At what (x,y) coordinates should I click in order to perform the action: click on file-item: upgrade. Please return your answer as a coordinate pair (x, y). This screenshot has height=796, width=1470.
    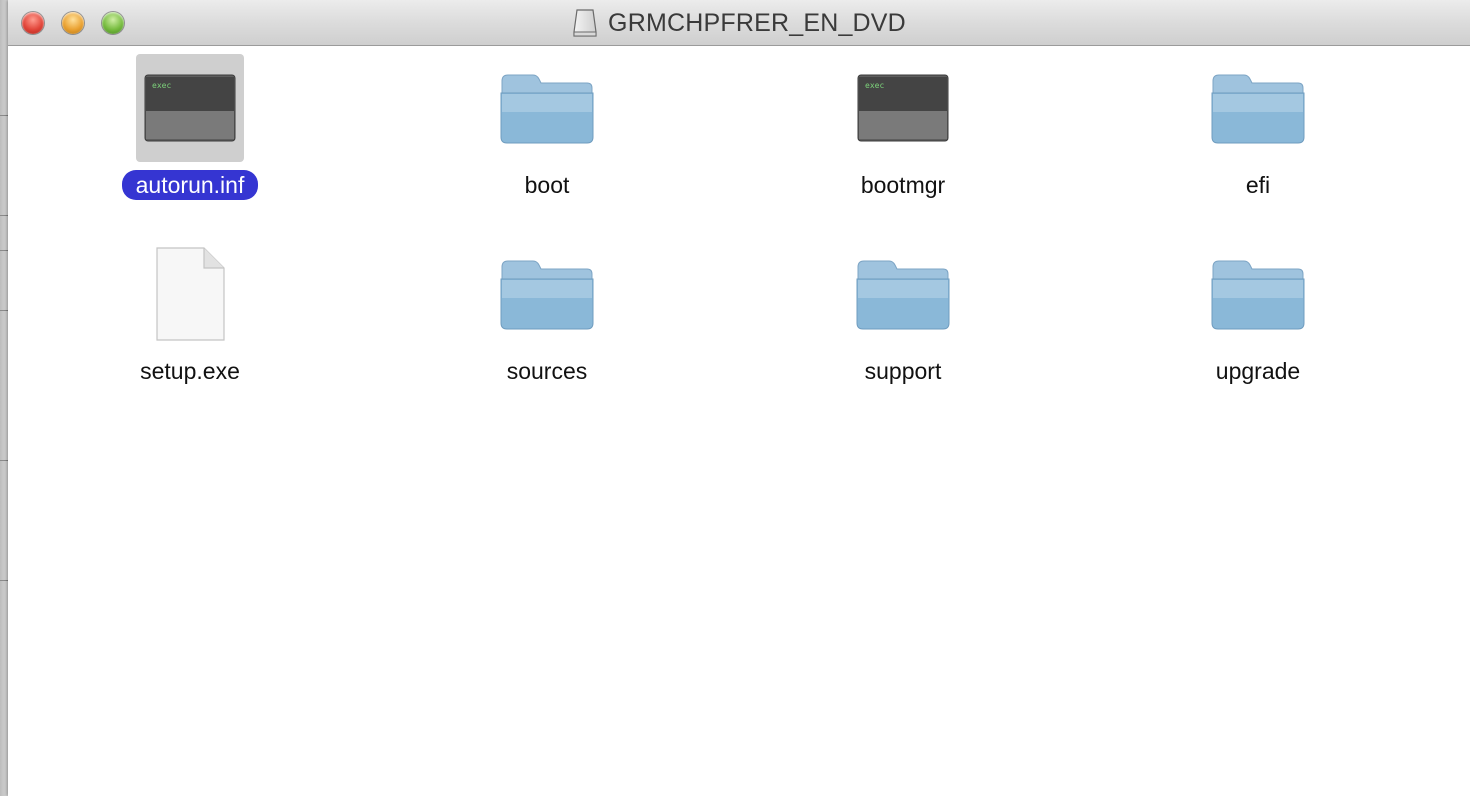
    Looking at the image, I should click on (1258, 313).